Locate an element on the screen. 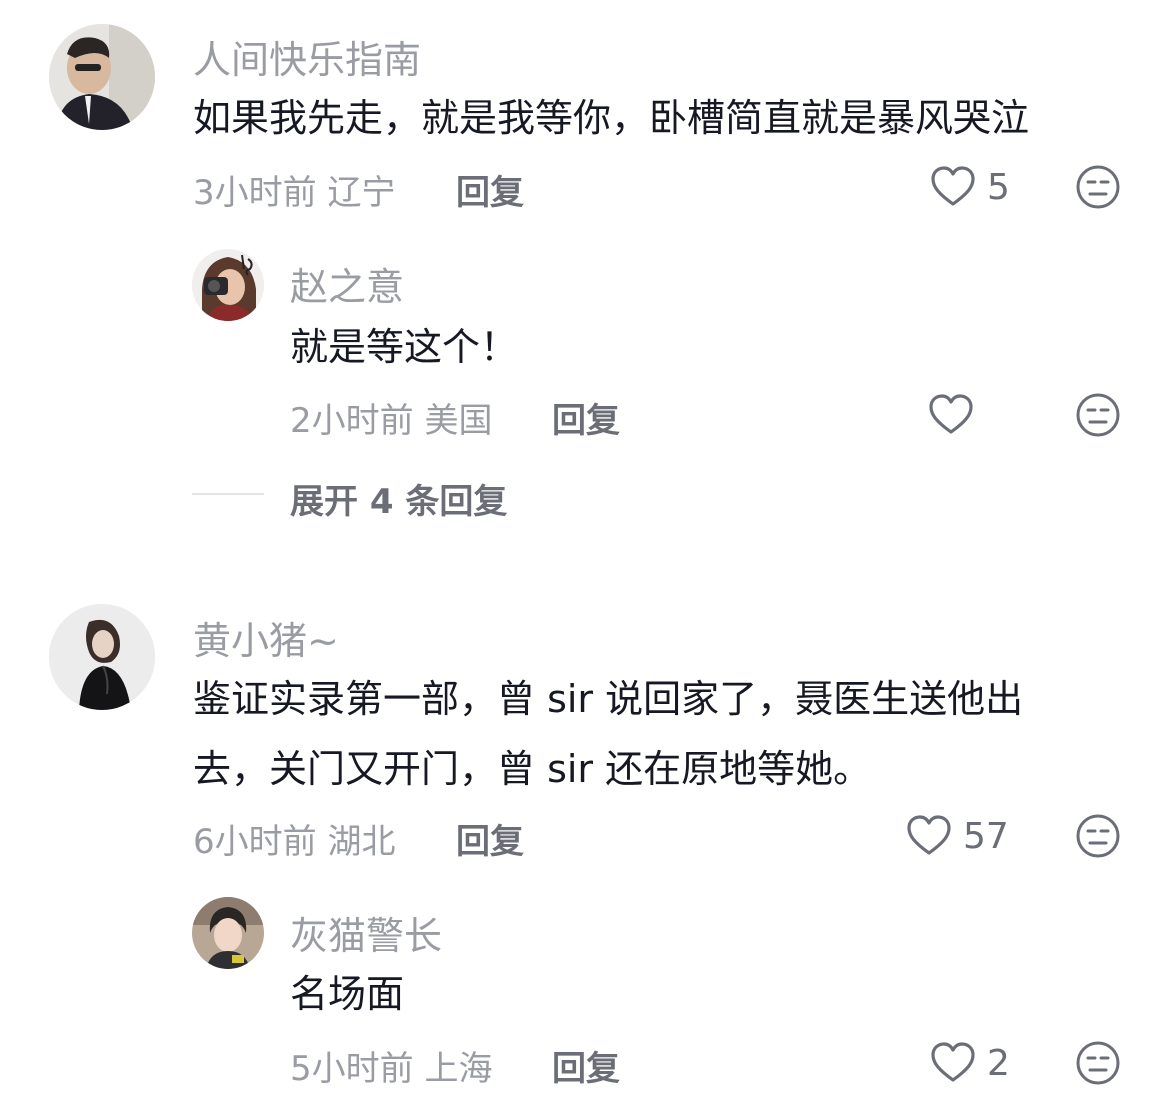 The height and width of the screenshot is (1109, 1170). comment-text-line: 去，关门又开门，曾 sir 还在原地等她。 is located at coordinates (532, 769).